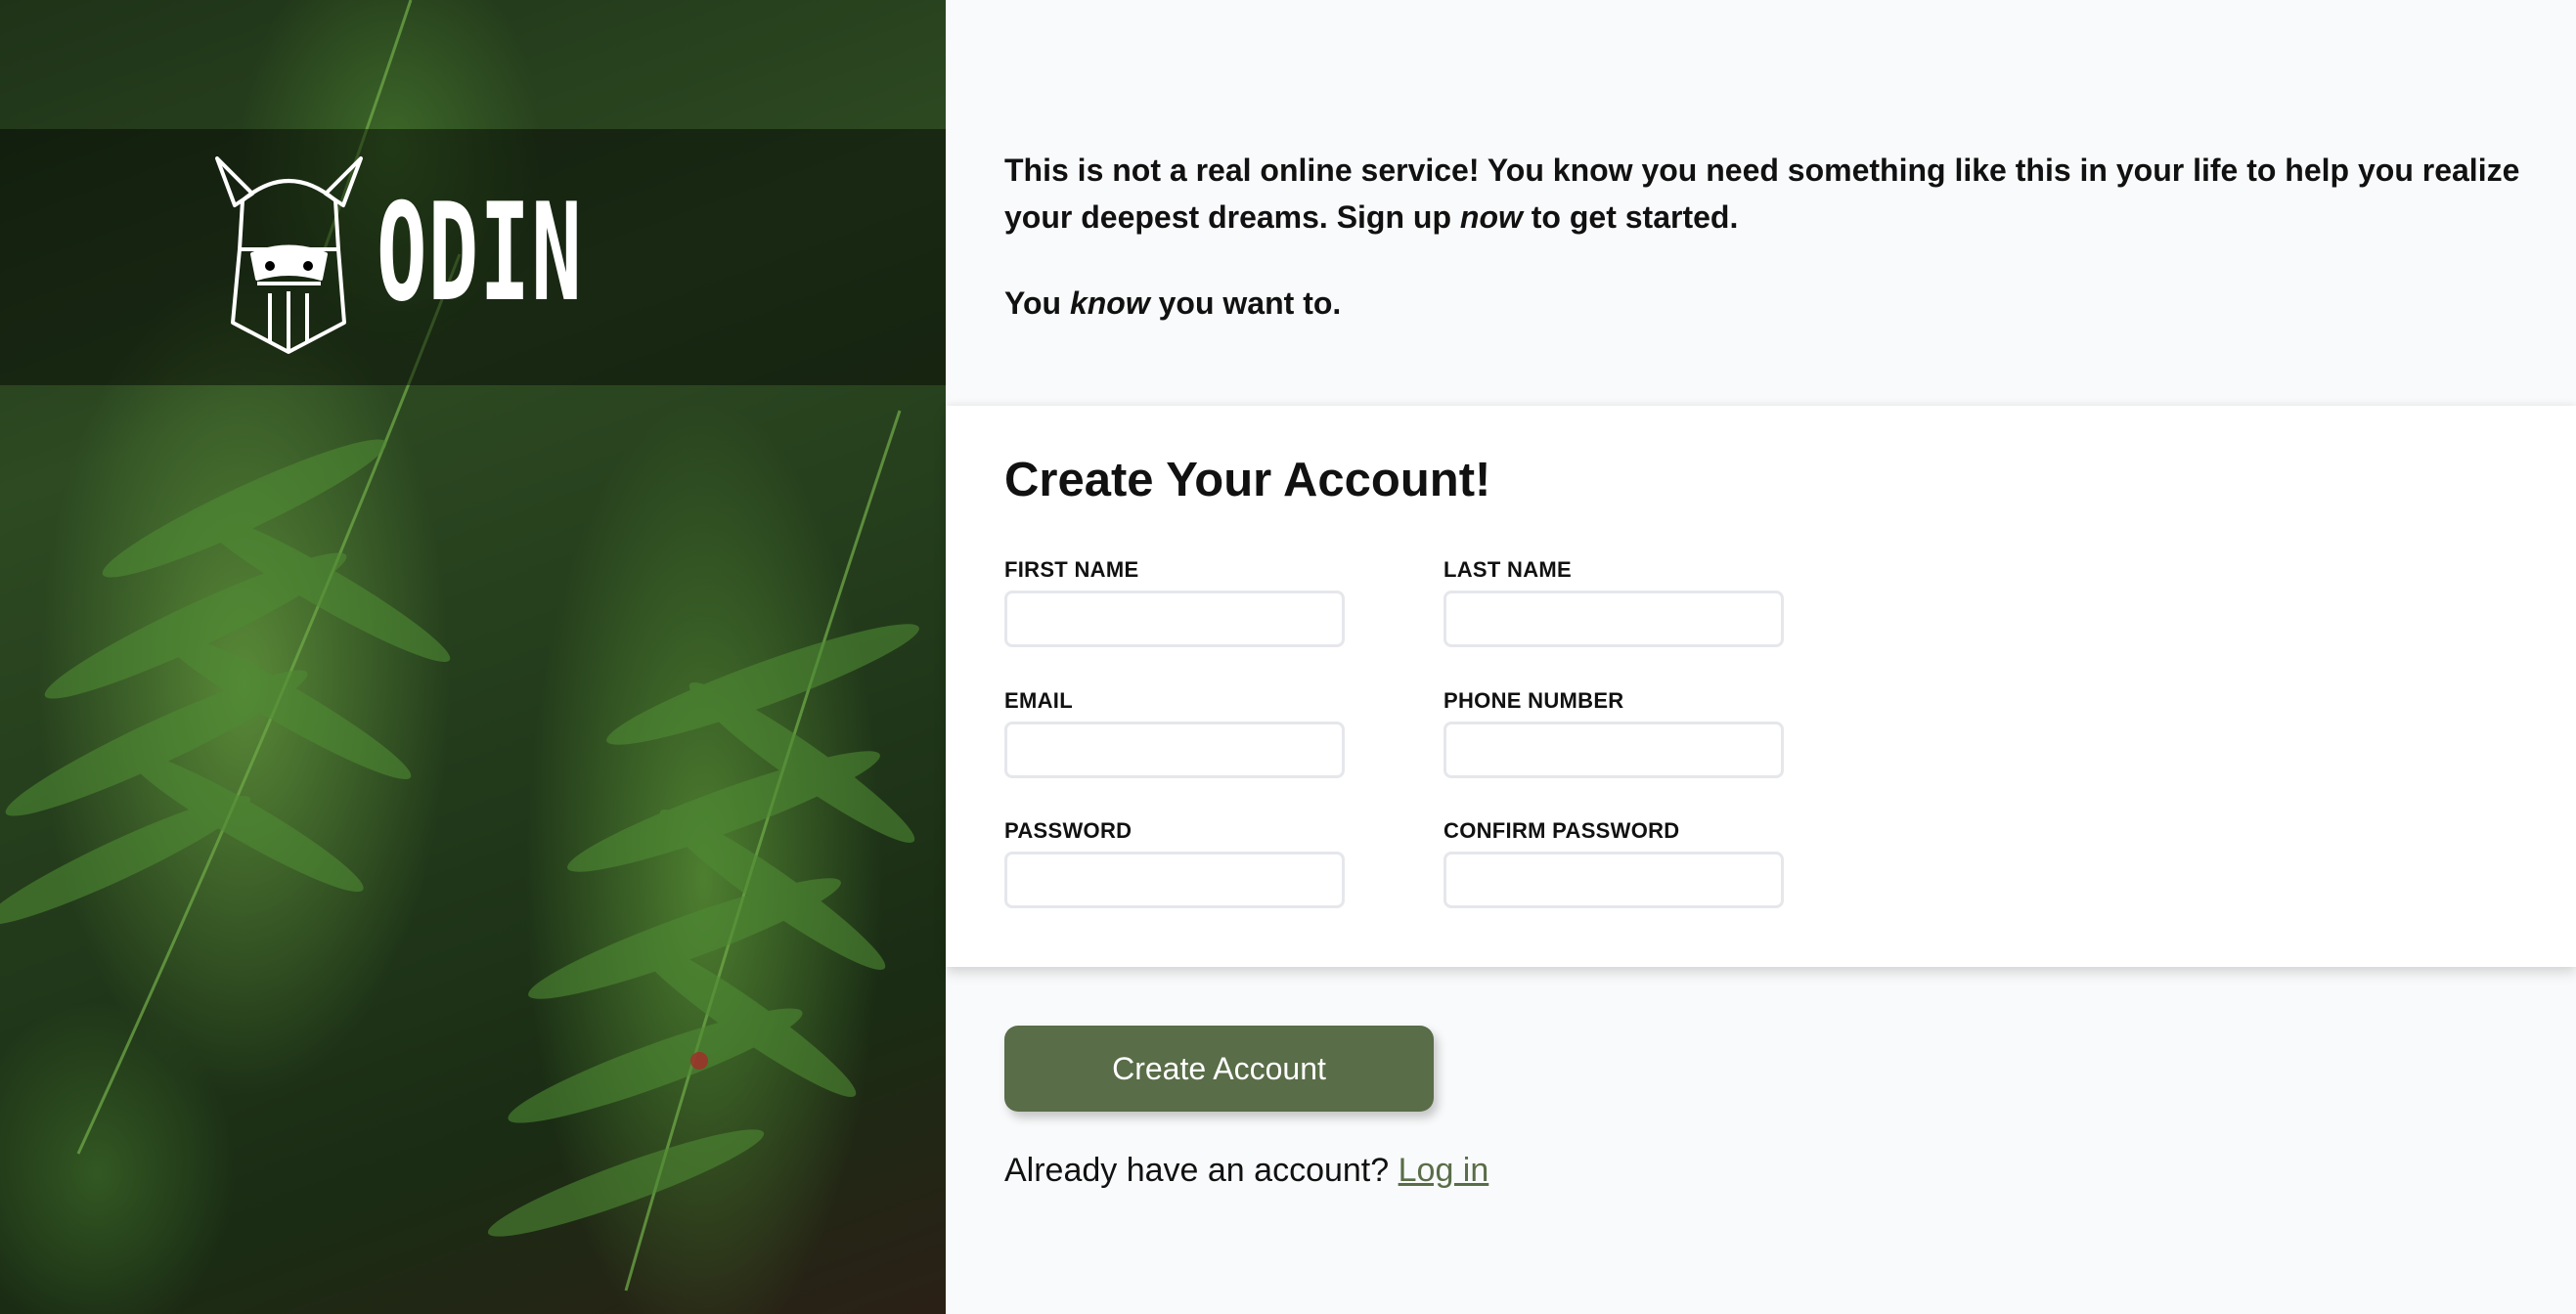 This screenshot has height=1314, width=2576. I want to click on phone-input, so click(1613, 750).